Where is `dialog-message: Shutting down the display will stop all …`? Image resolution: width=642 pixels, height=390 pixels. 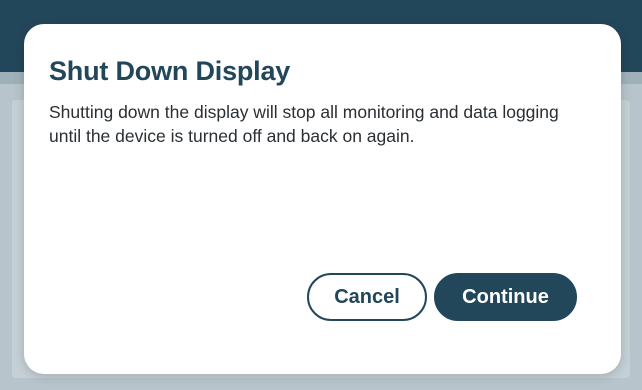
dialog-message: Shutting down the display will stop all … is located at coordinates (304, 124).